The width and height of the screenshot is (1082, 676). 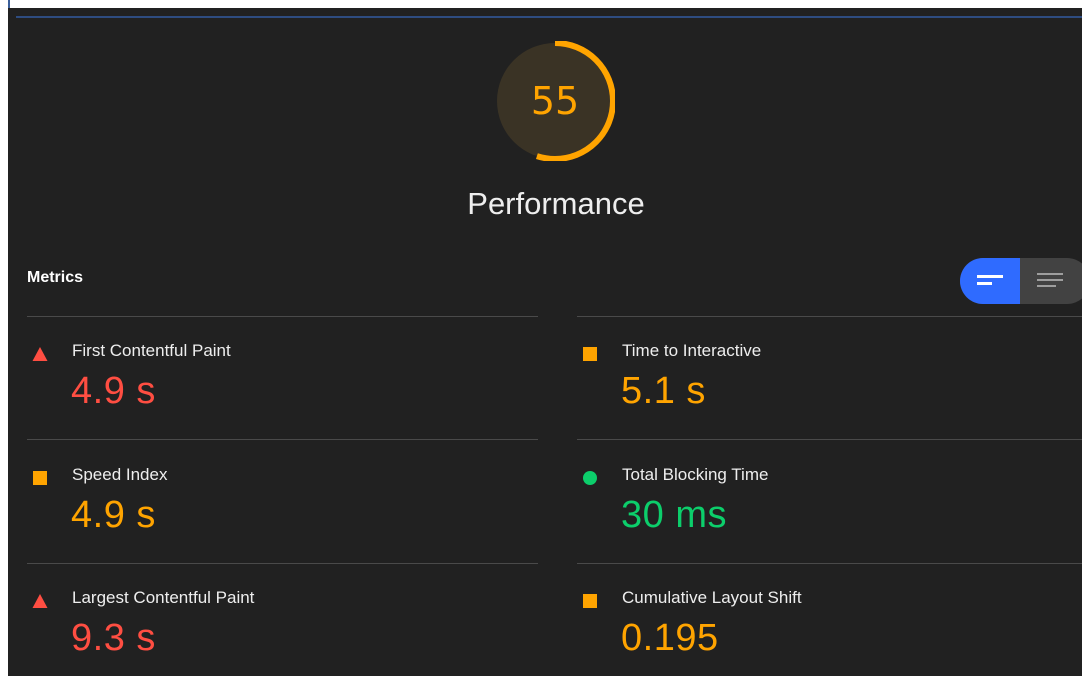 I want to click on category-title: Performance, so click(x=556, y=203).